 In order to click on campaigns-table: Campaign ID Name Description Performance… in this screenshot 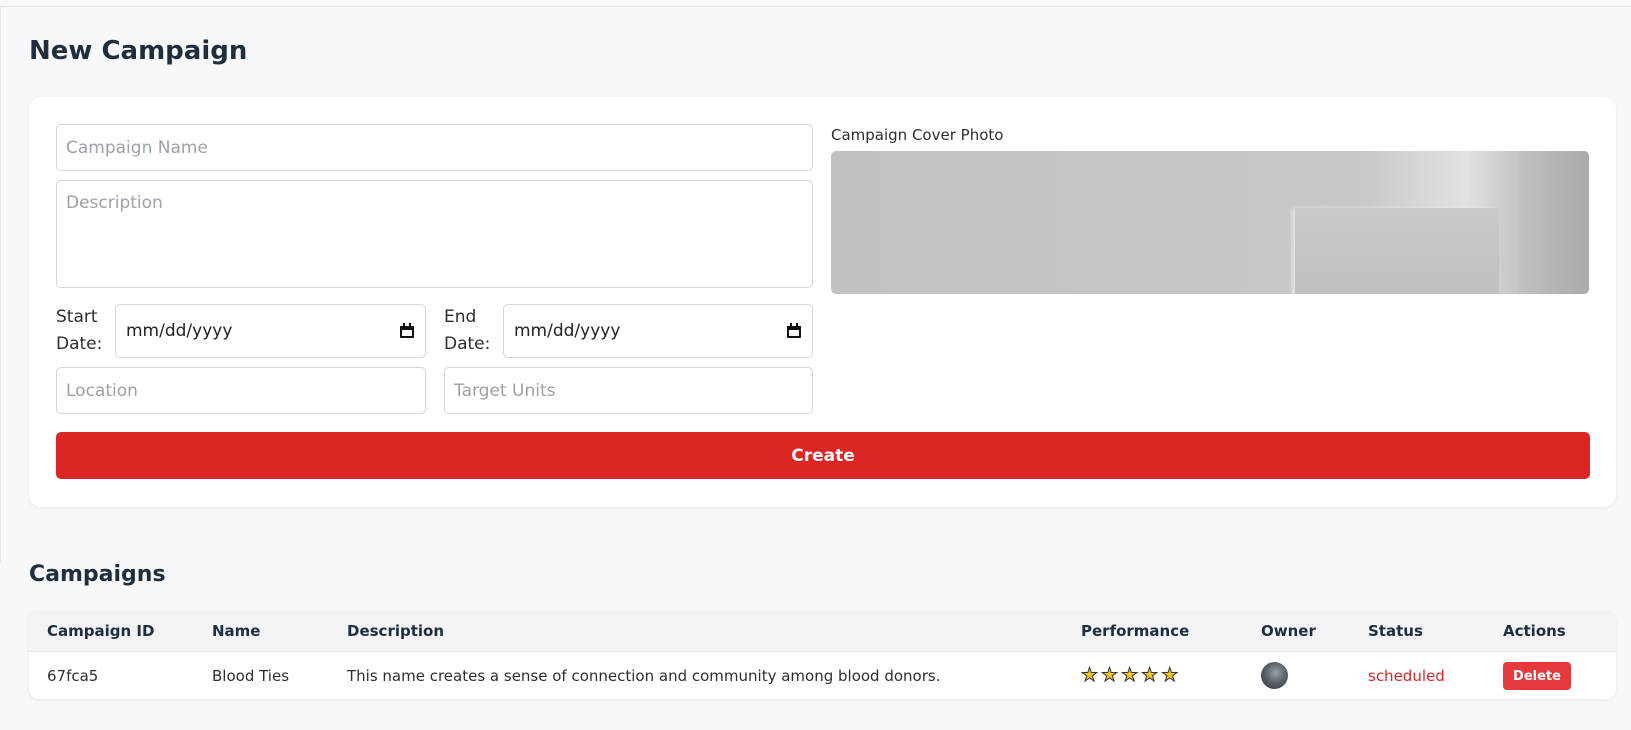, I will do `click(822, 655)`.